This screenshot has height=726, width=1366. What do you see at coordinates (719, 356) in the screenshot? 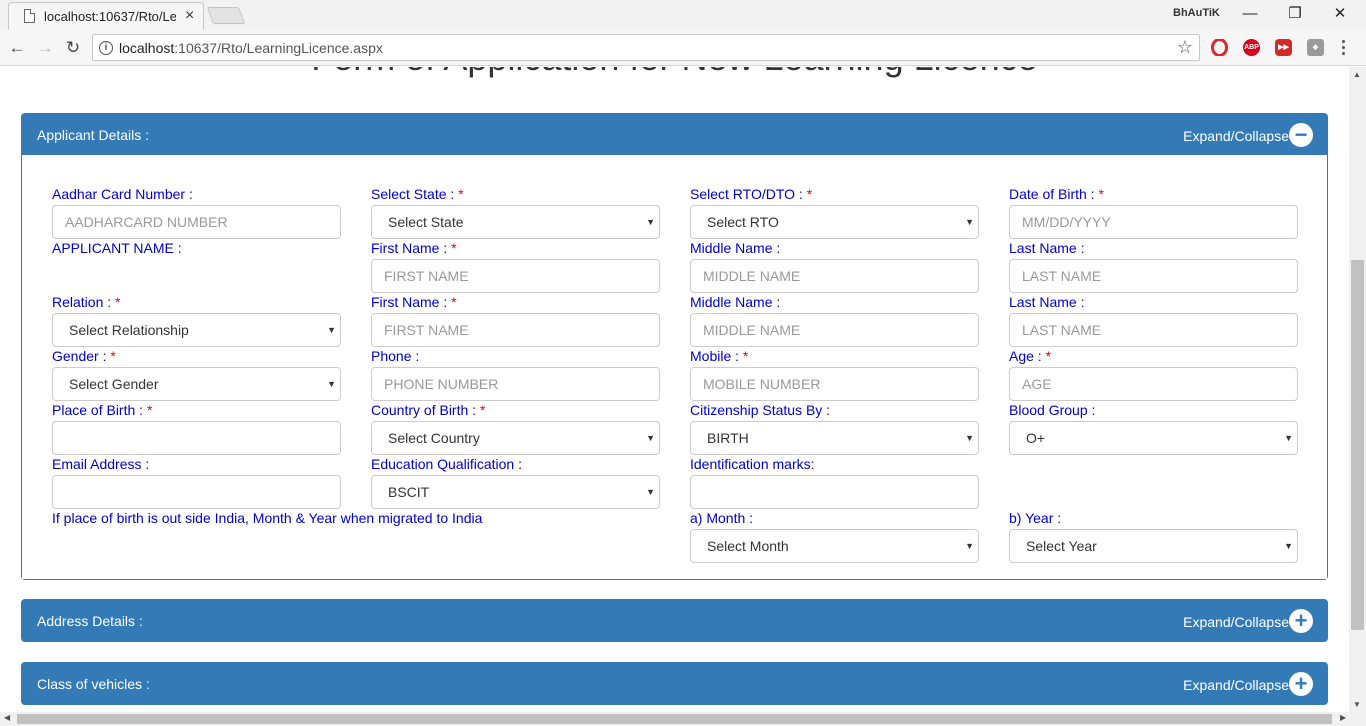
I see `mobile-label: Mobile : *` at bounding box center [719, 356].